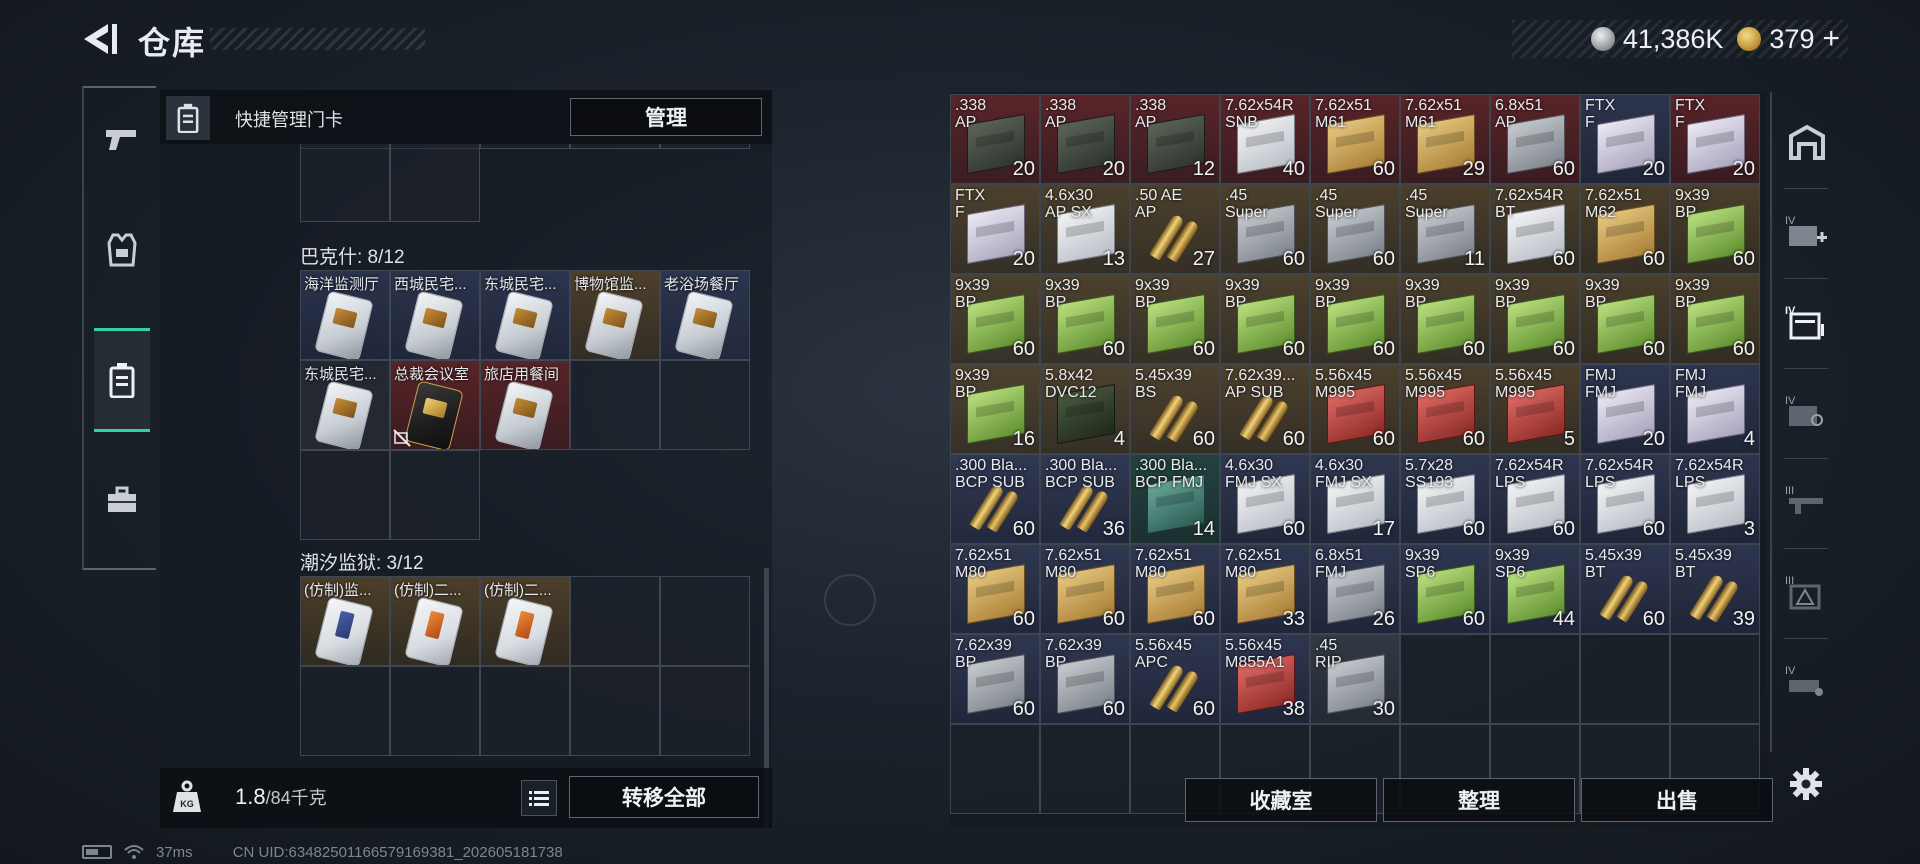 The image size is (1920, 864). I want to click on ammo-slot: .300 Bla... BCP SUB 36, so click(1085, 499).